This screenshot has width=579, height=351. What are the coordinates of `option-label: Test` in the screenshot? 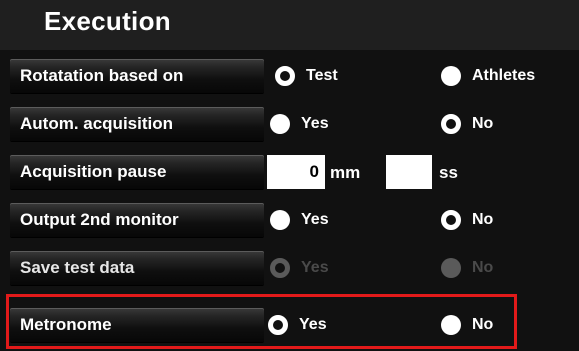 It's located at (322, 75).